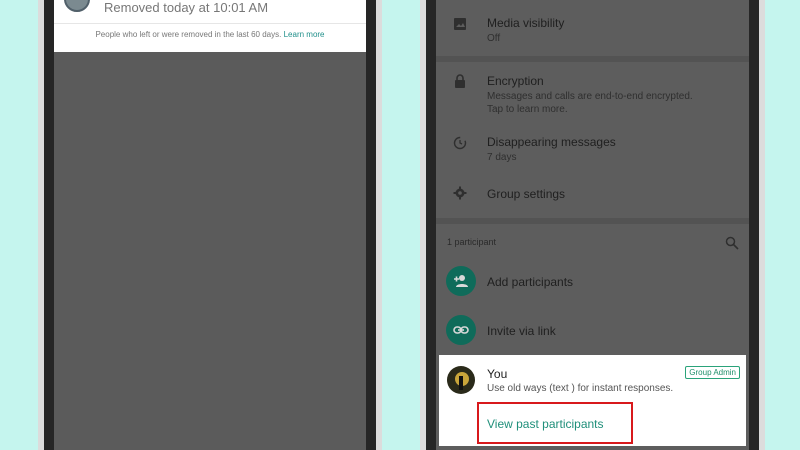 This screenshot has height=450, width=800. I want to click on participant-name: You, so click(497, 374).